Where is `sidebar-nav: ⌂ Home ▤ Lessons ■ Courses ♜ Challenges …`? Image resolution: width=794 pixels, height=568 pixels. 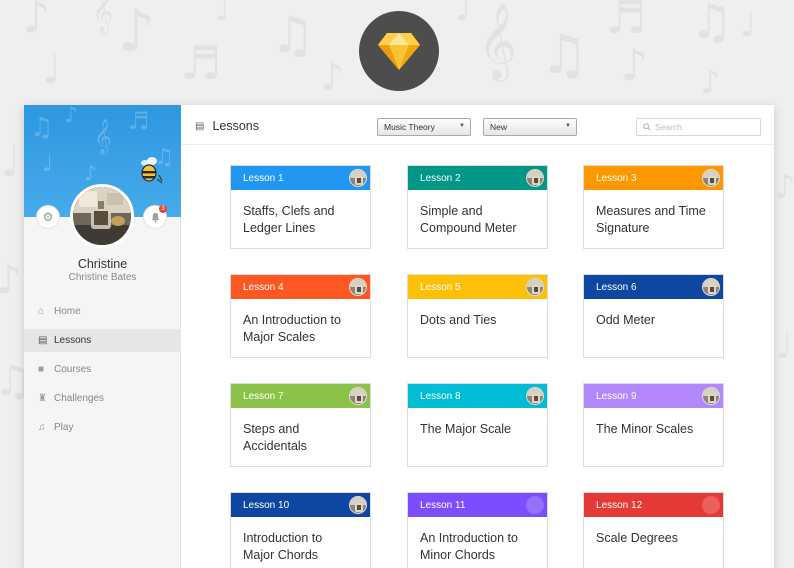
sidebar-nav: ⌂ Home ▤ Lessons ■ Courses ♜ Challenges … is located at coordinates (102, 372).